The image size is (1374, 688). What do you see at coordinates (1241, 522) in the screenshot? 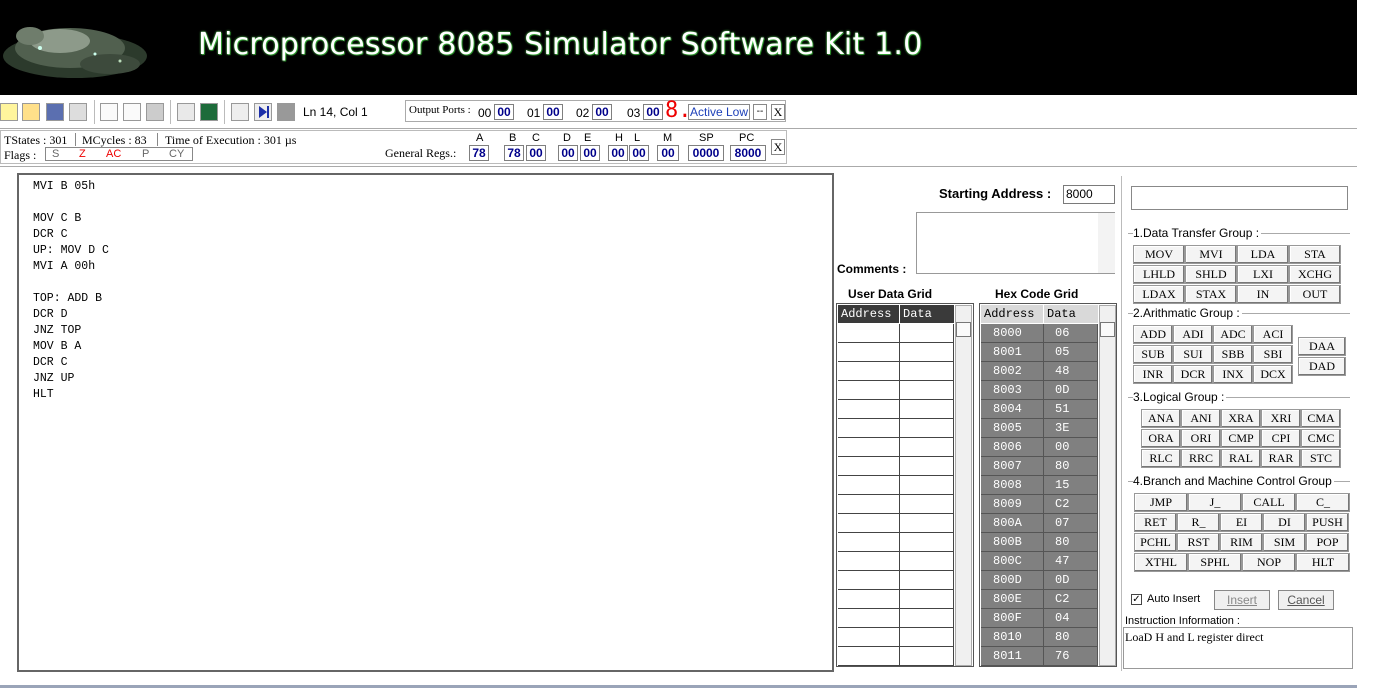
I see `instr-button-ei: EI` at bounding box center [1241, 522].